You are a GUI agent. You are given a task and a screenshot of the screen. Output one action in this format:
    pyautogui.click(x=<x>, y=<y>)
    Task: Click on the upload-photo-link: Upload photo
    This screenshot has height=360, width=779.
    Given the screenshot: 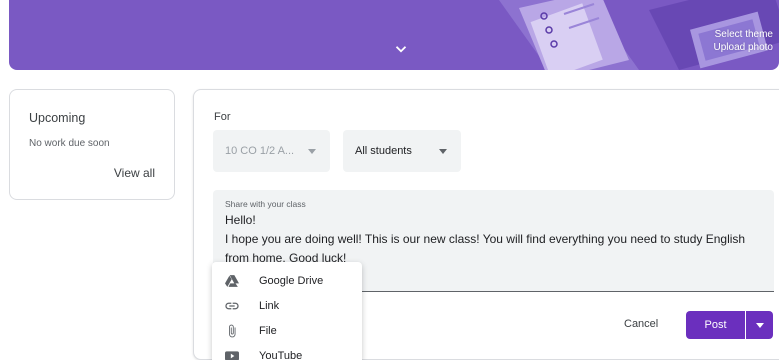 What is the action you would take?
    pyautogui.click(x=744, y=47)
    